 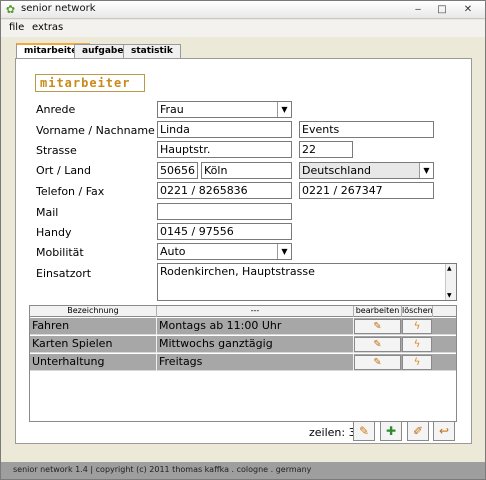 I want to click on table-header: Bezeichnung --- bearbeiten löschen, so click(x=243, y=311).